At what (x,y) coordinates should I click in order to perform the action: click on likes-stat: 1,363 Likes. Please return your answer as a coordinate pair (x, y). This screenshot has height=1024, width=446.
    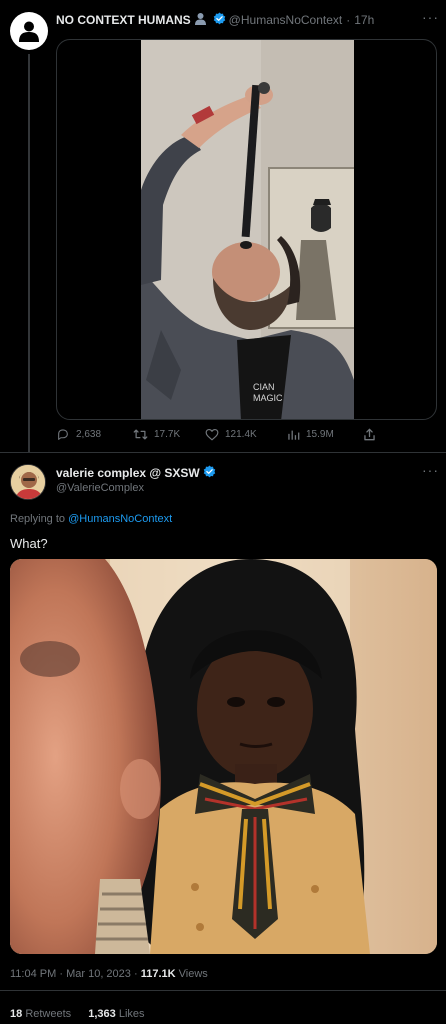
    Looking at the image, I should click on (116, 1014).